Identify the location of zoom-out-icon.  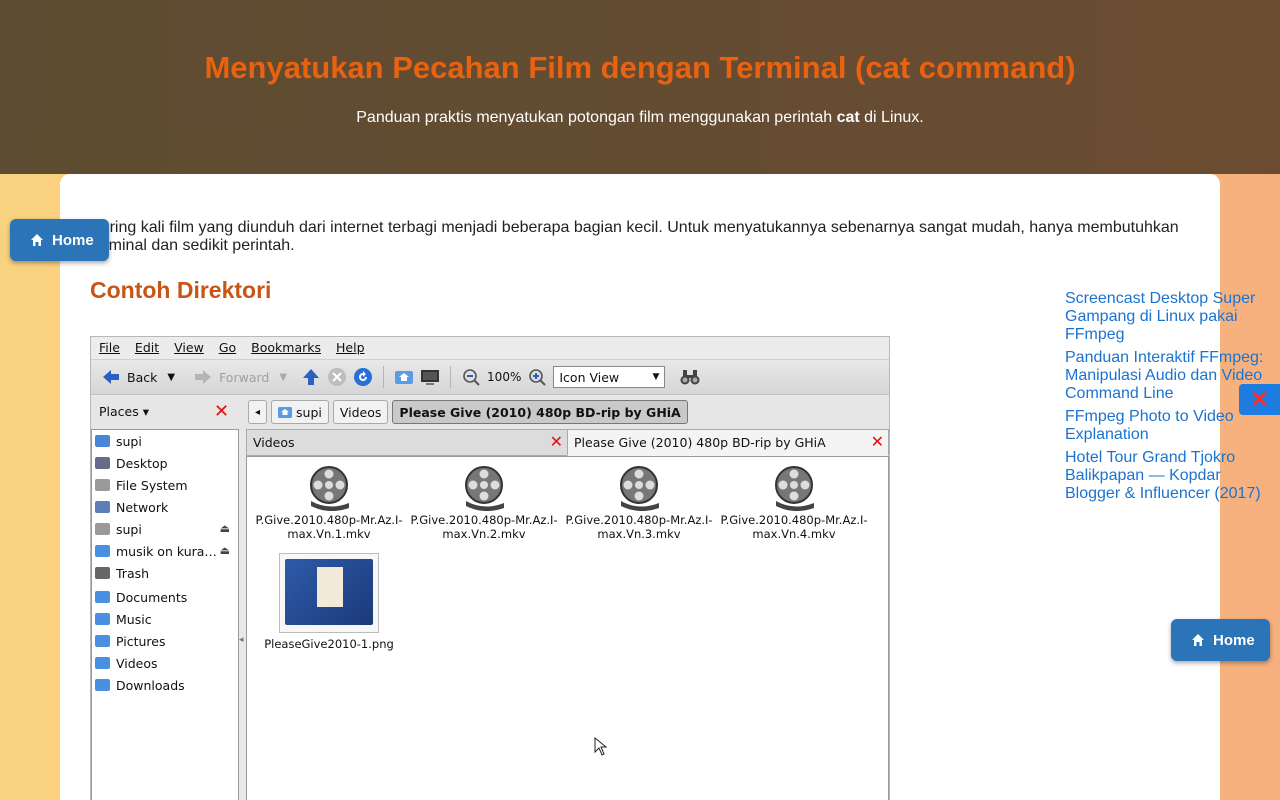
(471, 377).